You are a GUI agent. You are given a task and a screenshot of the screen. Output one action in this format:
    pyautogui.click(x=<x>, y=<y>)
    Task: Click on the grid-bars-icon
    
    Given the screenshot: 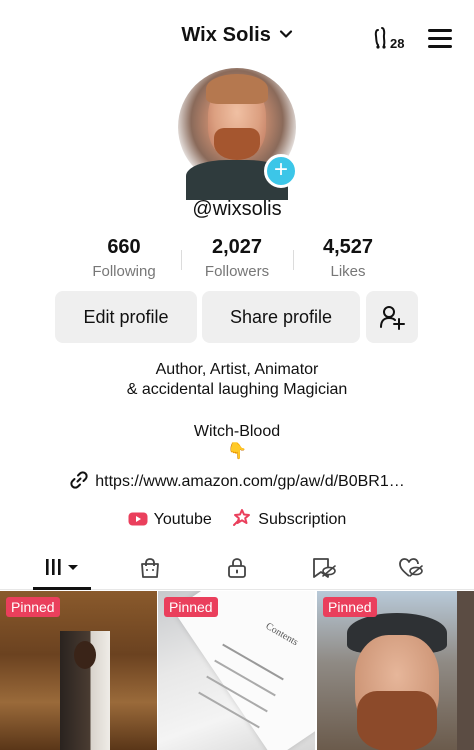 What is the action you would take?
    pyautogui.click(x=62, y=567)
    